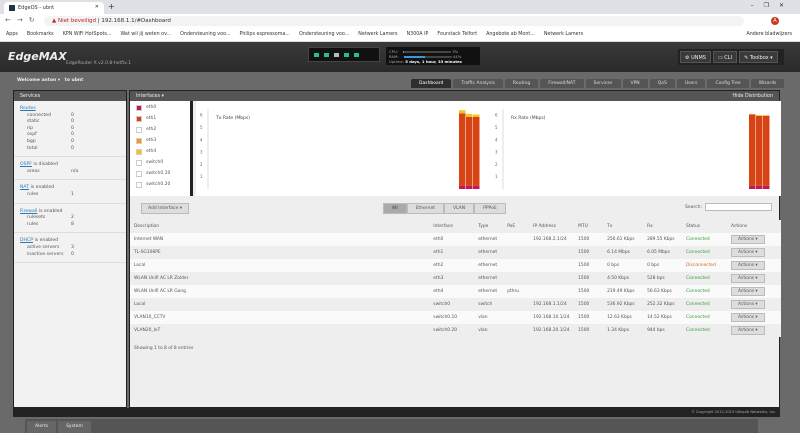 This screenshot has height=433, width=800. I want to click on tab-traffic-analysis: Traffic Analysis, so click(478, 83).